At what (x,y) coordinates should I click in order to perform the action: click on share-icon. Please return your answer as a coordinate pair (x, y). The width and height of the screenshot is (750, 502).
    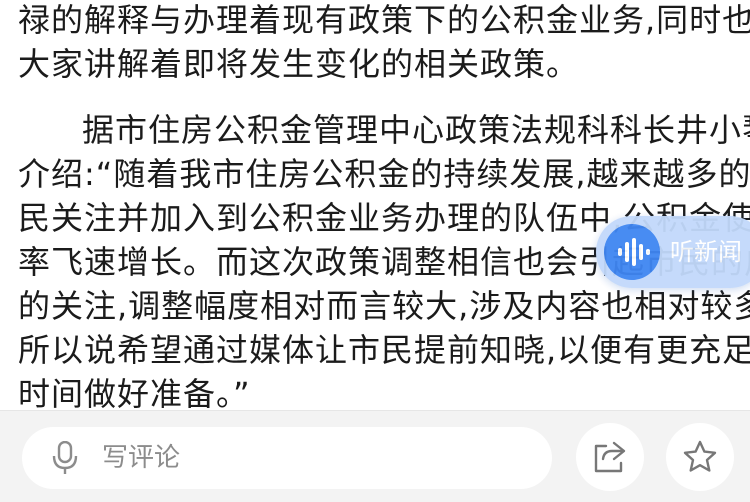
    Looking at the image, I should click on (610, 457).